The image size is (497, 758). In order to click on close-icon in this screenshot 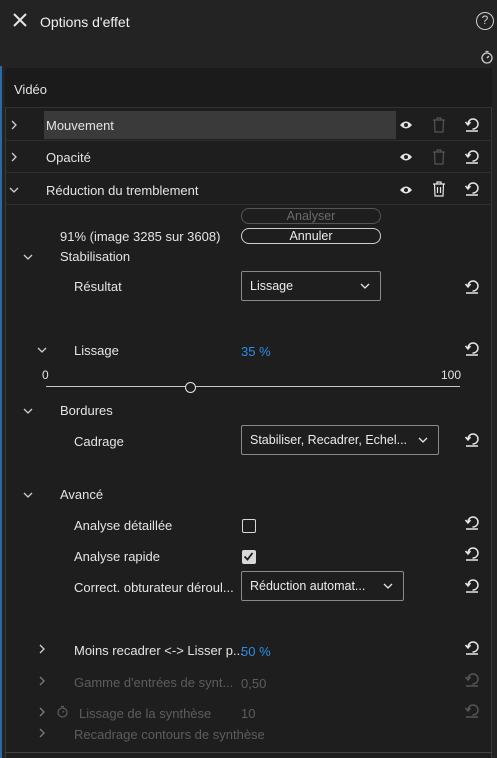, I will do `click(20, 20)`.